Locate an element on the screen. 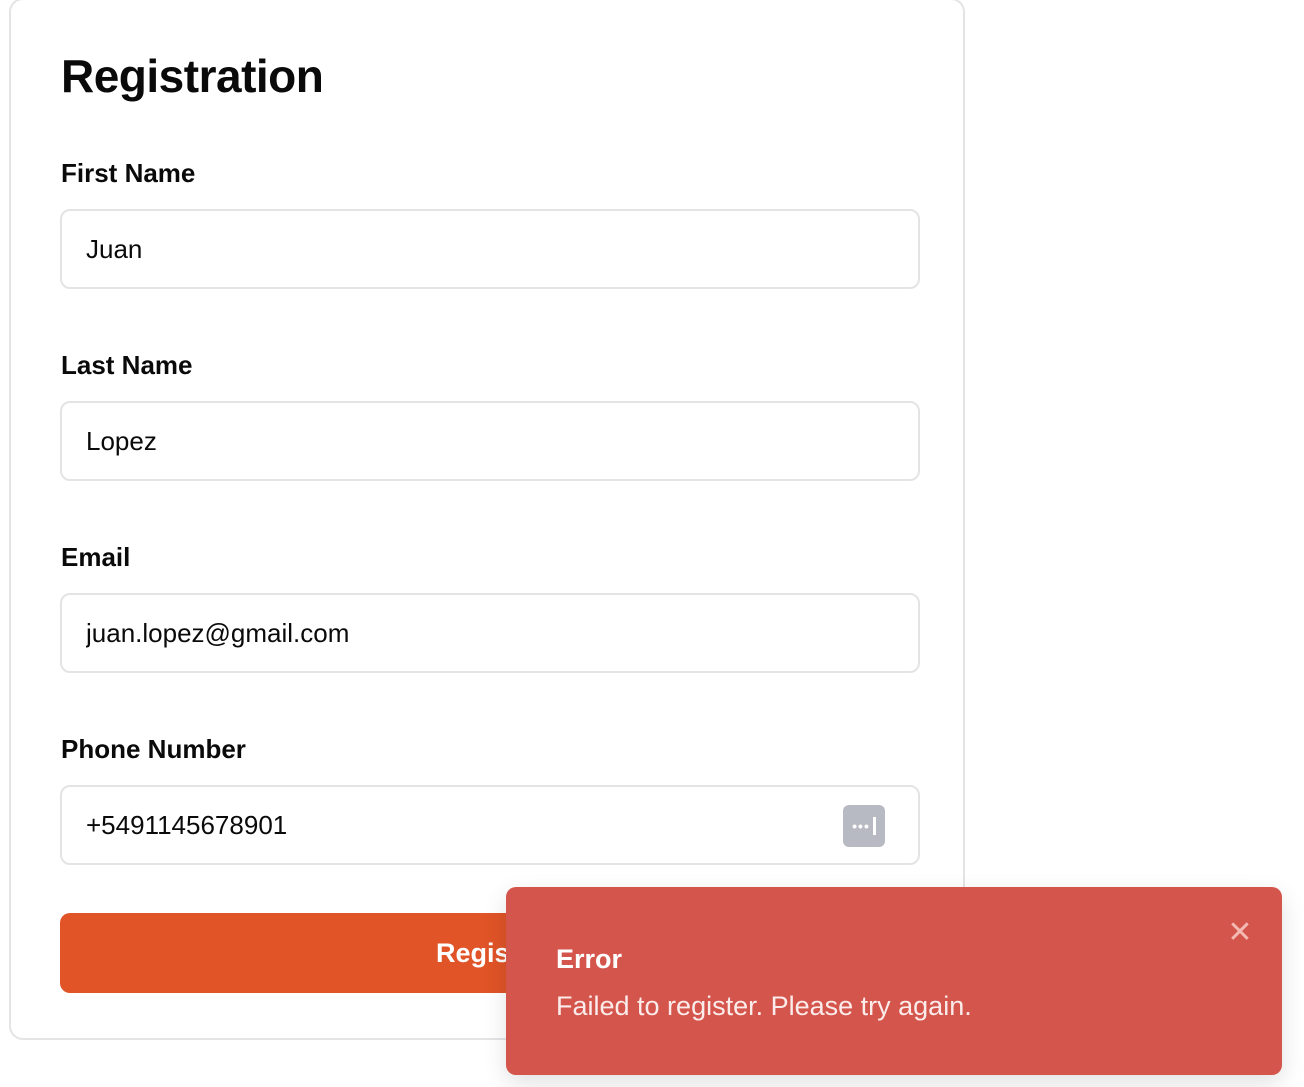  first-name-input is located at coordinates (490, 249).